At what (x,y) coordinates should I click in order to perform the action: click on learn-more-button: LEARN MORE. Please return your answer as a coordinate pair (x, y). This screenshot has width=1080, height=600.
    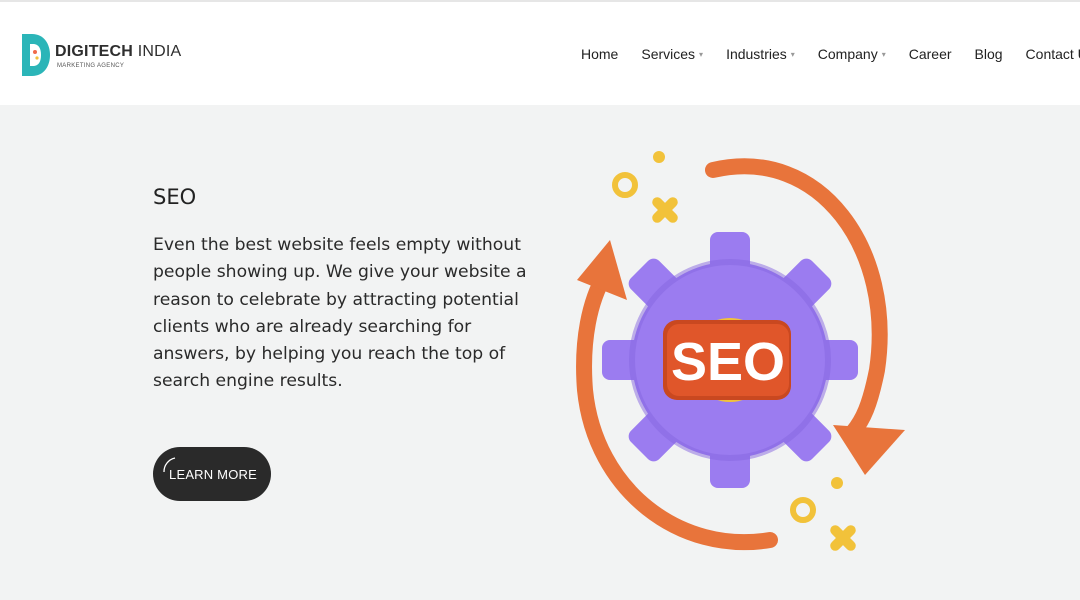
    Looking at the image, I should click on (212, 474).